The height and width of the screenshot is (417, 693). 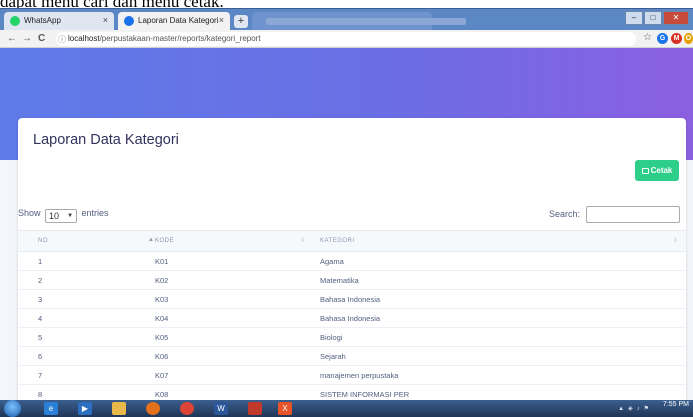 I want to click on bookmark-star-icon: ☆, so click(x=647, y=37).